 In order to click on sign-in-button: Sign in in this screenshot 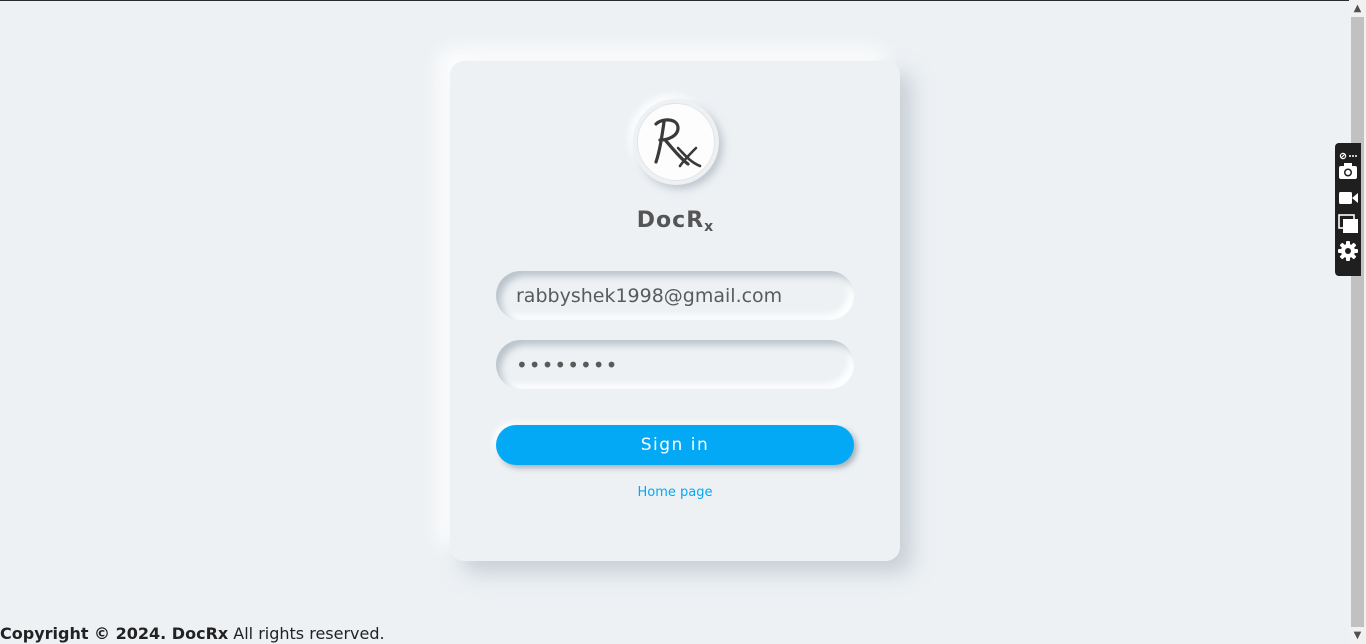, I will do `click(675, 445)`.